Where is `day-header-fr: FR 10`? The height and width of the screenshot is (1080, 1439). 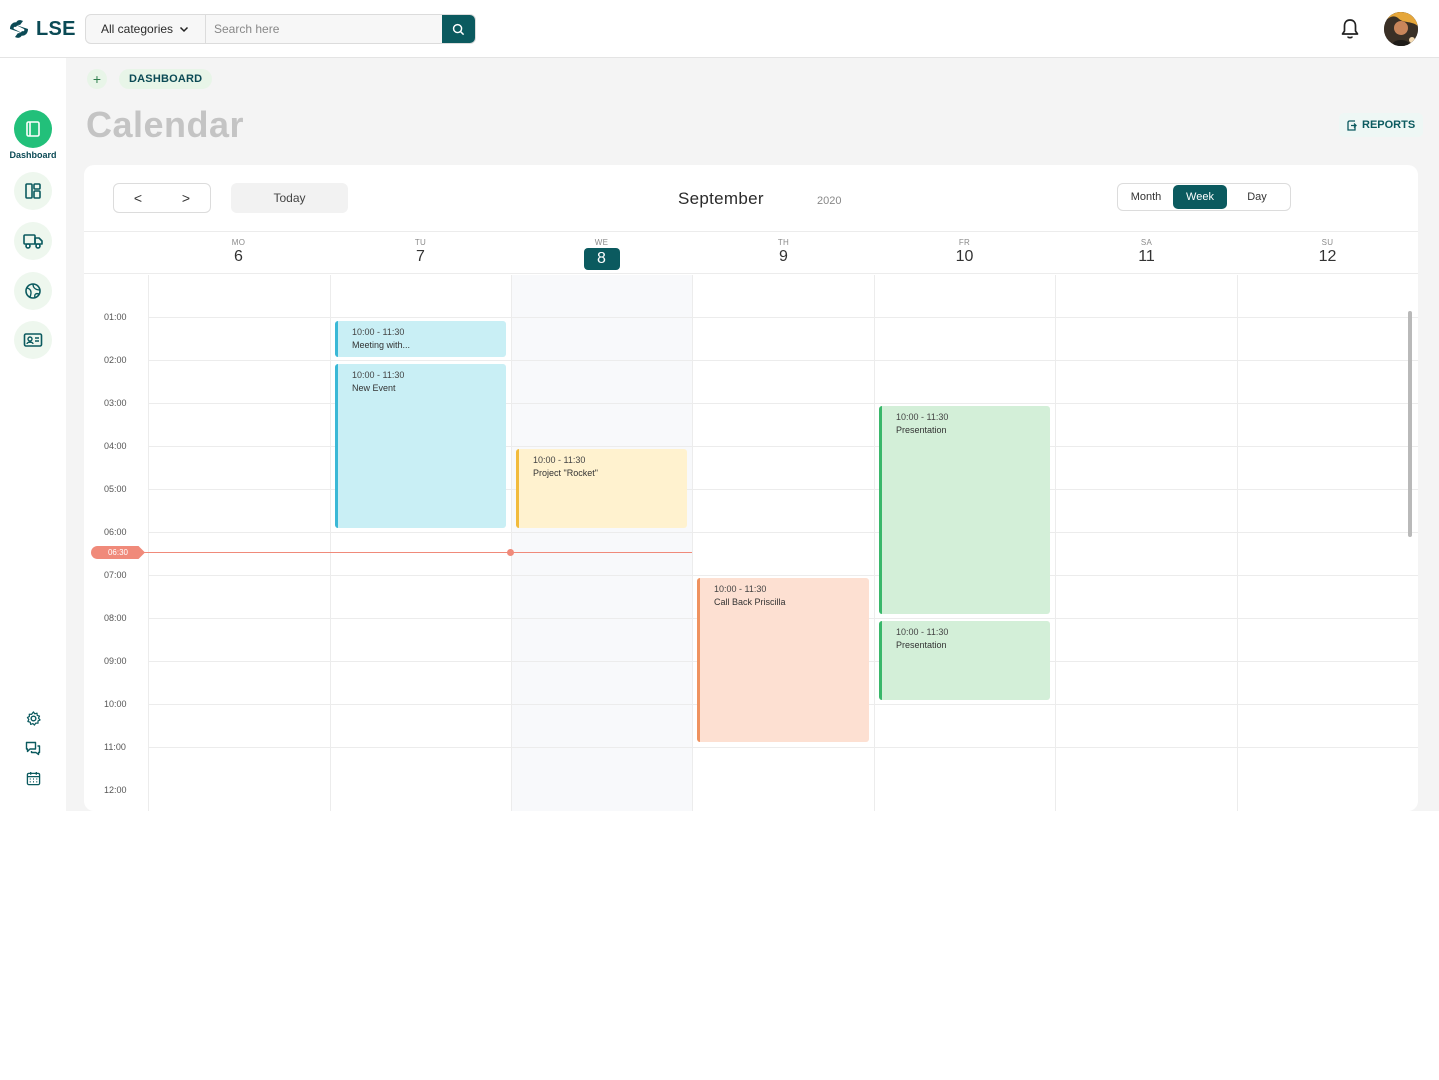
day-header-fr: FR 10 is located at coordinates (964, 253).